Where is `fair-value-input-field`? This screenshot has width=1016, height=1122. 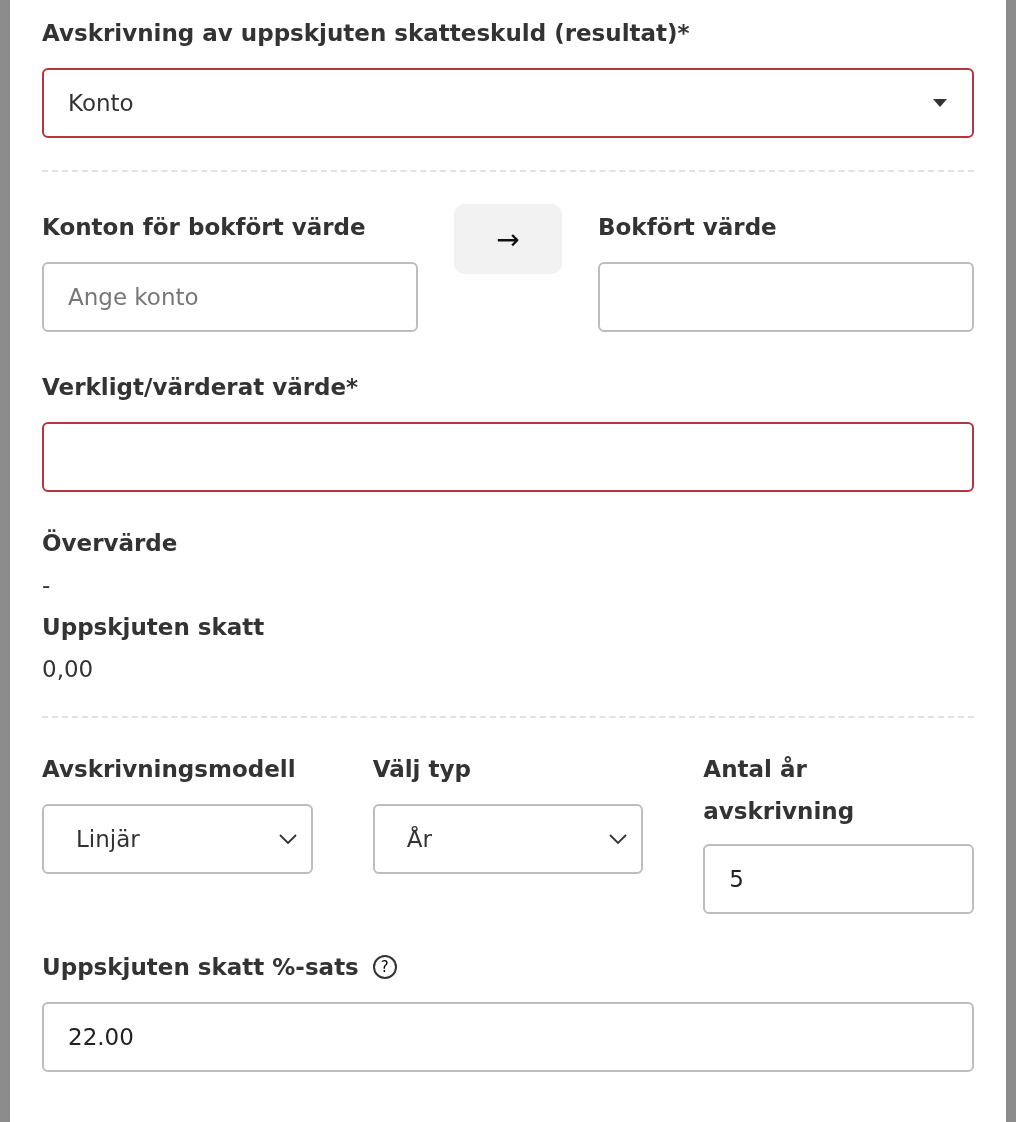
fair-value-input-field is located at coordinates (508, 457).